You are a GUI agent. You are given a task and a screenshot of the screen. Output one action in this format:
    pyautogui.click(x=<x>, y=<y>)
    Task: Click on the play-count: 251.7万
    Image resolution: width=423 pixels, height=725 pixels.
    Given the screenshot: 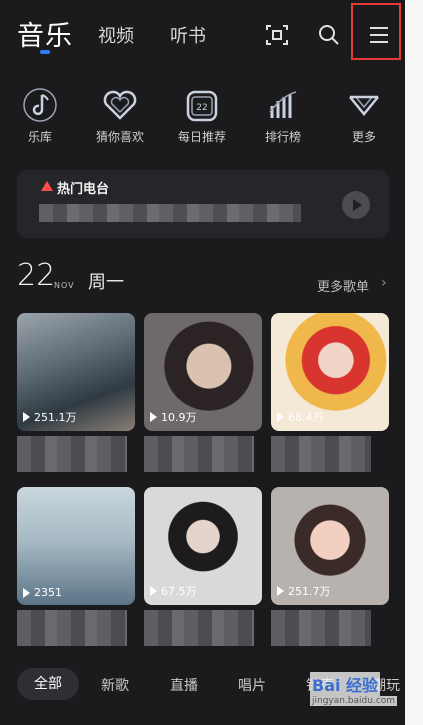 What is the action you would take?
    pyautogui.click(x=304, y=591)
    